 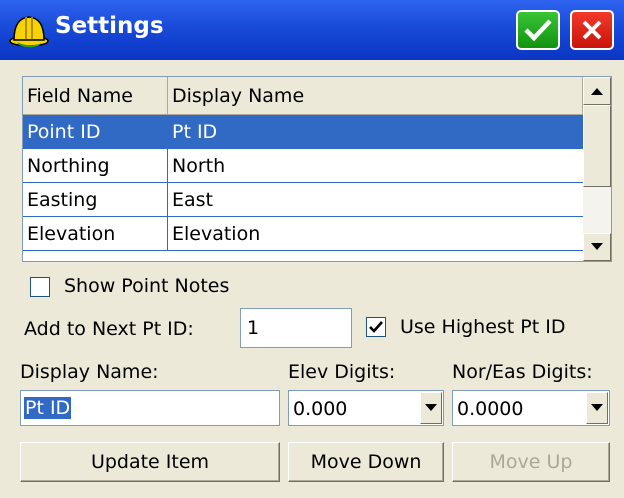 I want to click on show-point-notes-checkbox, so click(x=40, y=287).